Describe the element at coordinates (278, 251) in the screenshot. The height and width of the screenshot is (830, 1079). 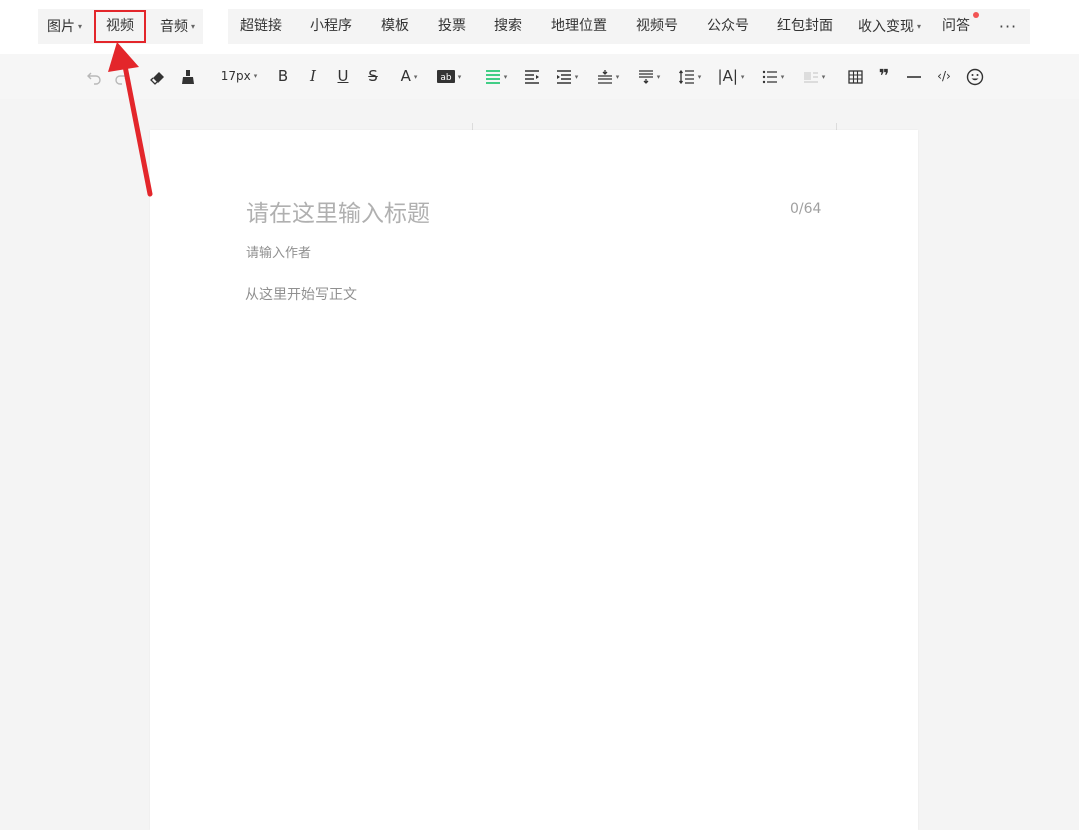
I see `author-input: 请输入作者` at that location.